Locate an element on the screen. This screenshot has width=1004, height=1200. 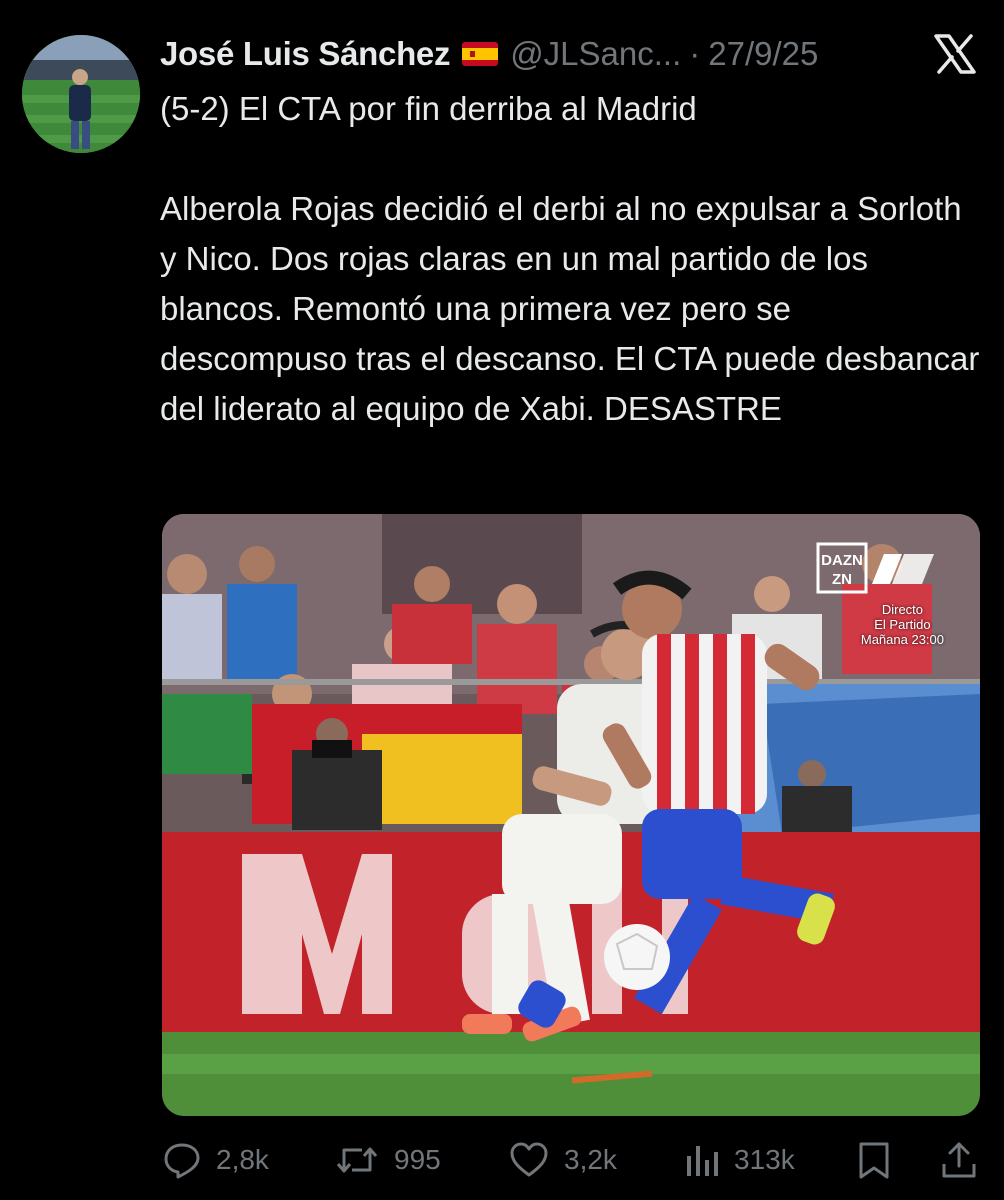
x-logo-icon is located at coordinates (955, 54).